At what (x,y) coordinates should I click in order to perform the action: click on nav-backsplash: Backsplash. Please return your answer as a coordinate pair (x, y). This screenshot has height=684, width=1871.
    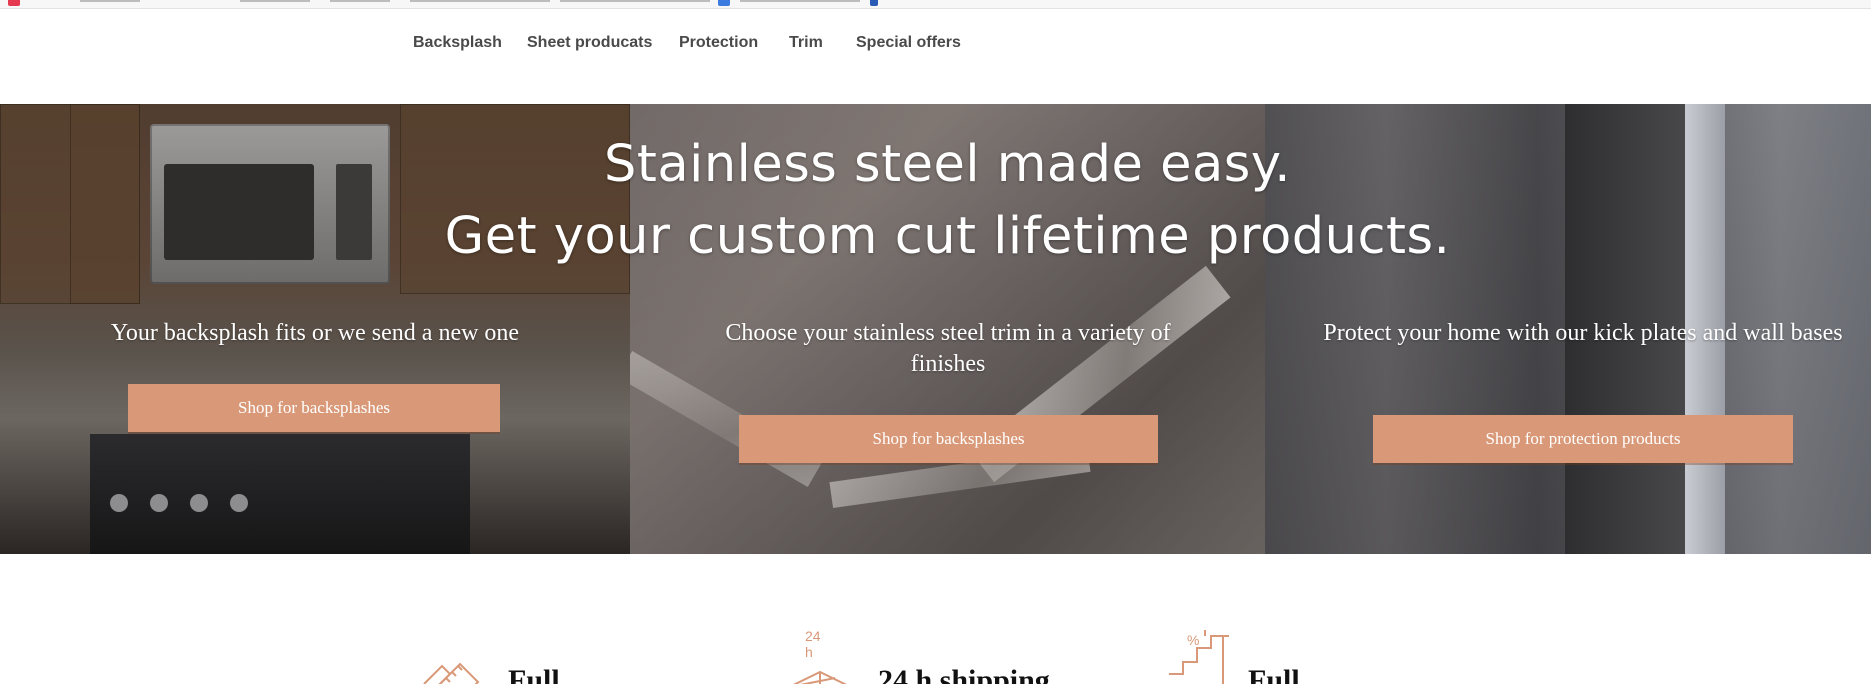
    Looking at the image, I should click on (457, 43).